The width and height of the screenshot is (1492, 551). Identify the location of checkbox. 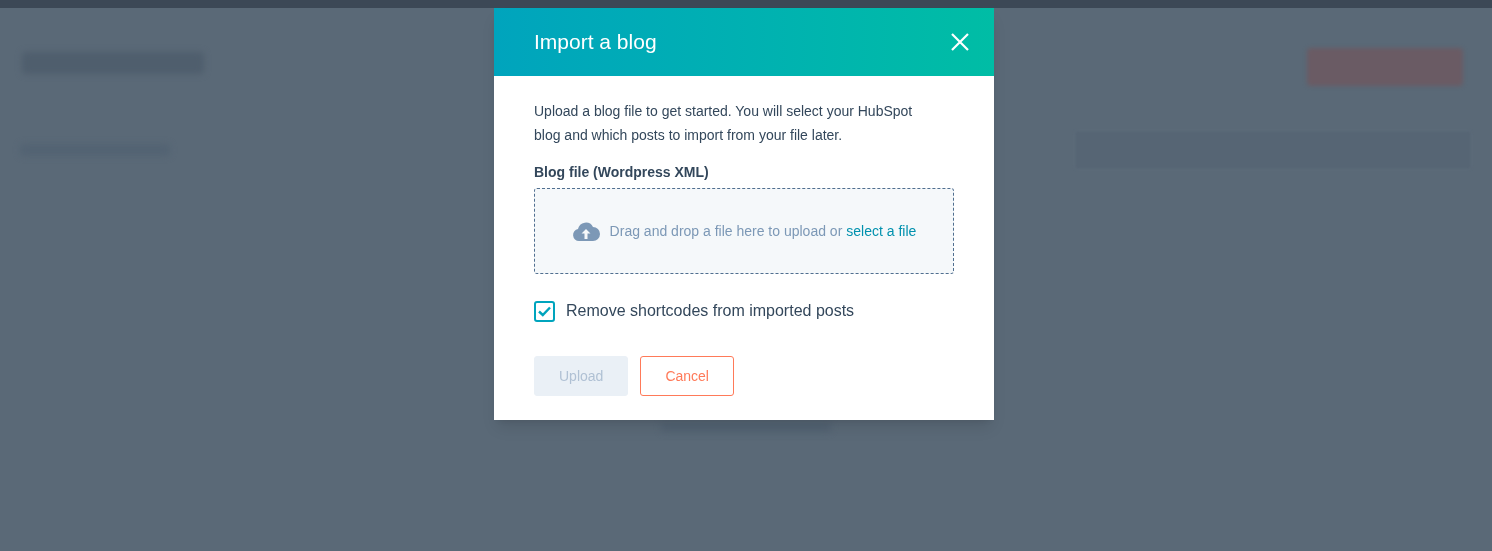
(544, 311).